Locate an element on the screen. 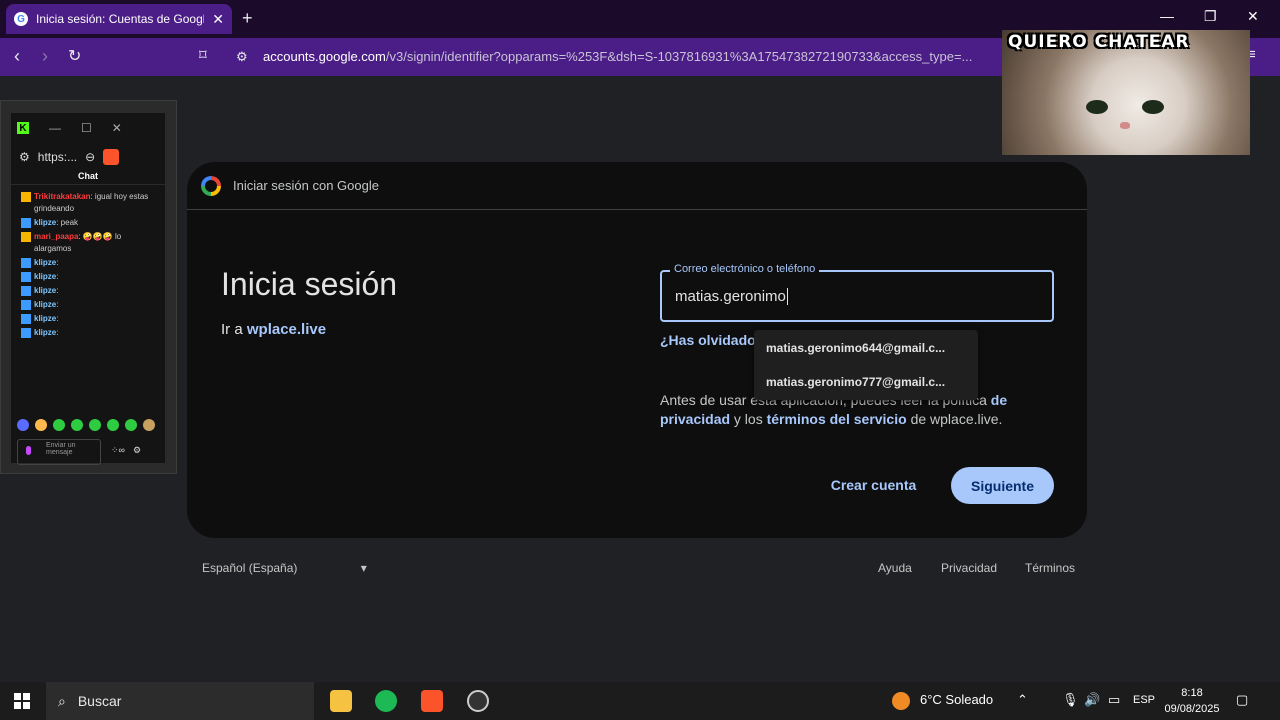 Image resolution: width=1280 pixels, height=720 pixels. reload-icon: ↻ is located at coordinates (74, 56).